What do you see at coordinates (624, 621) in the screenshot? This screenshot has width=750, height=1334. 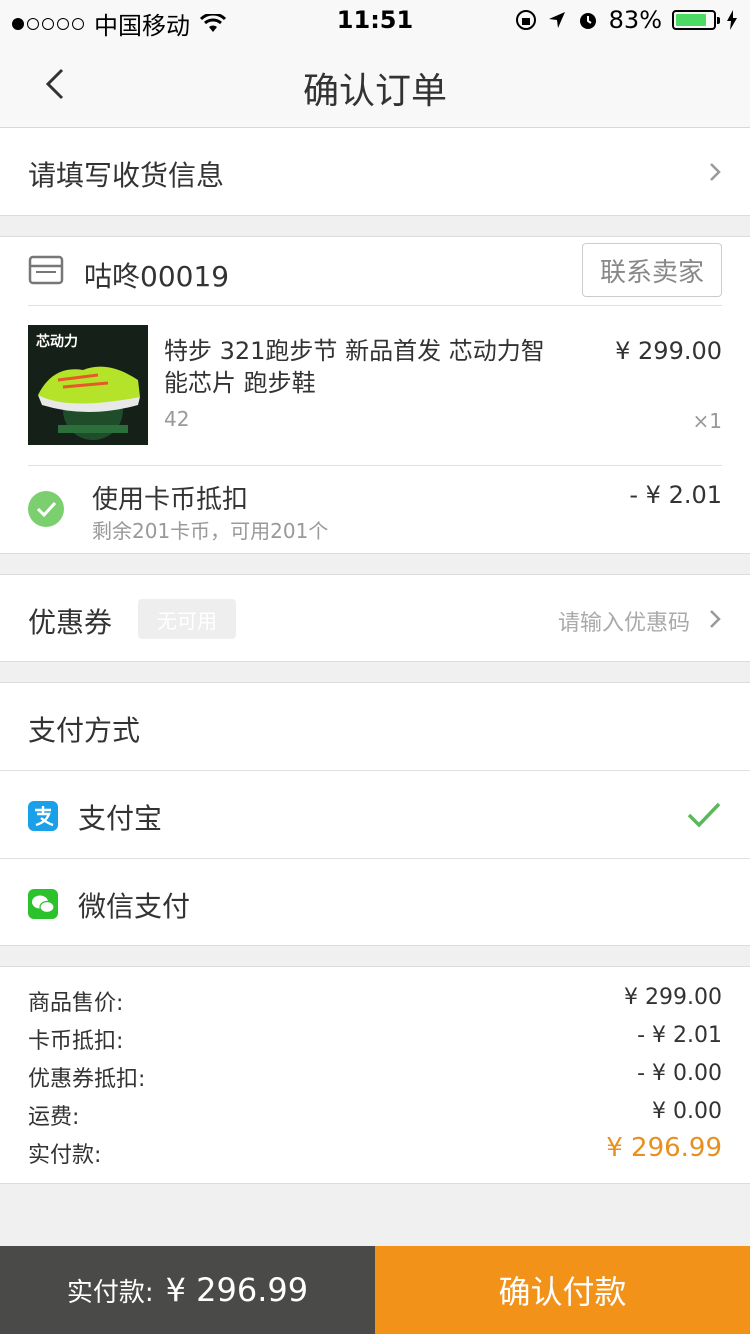 I see `coupon-code-hint: 请输入优惠码` at bounding box center [624, 621].